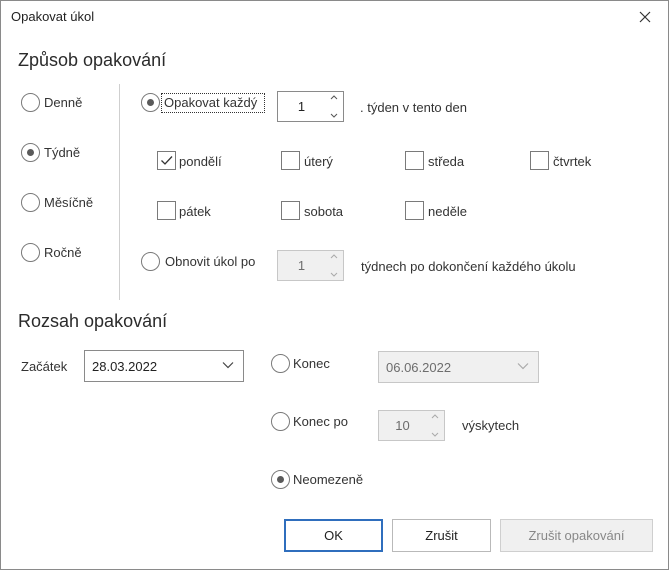  I want to click on close-icon, so click(645, 17).